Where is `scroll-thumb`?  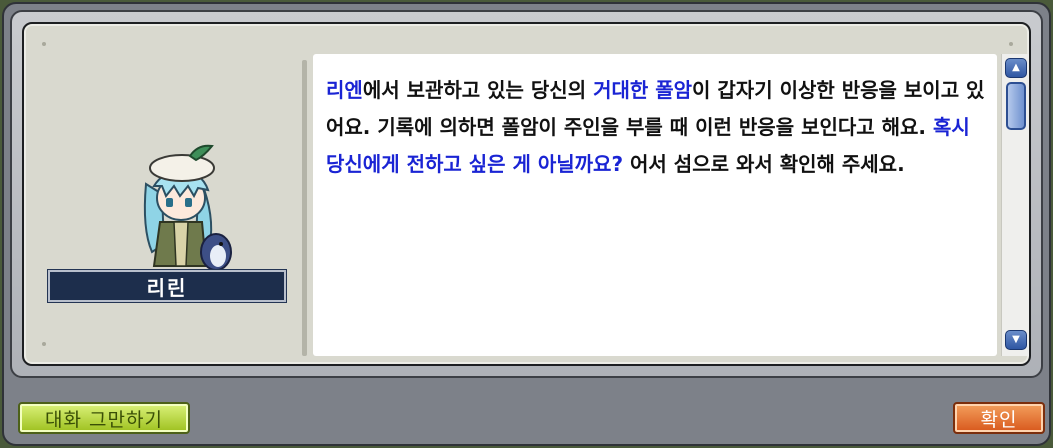 scroll-thumb is located at coordinates (1016, 106).